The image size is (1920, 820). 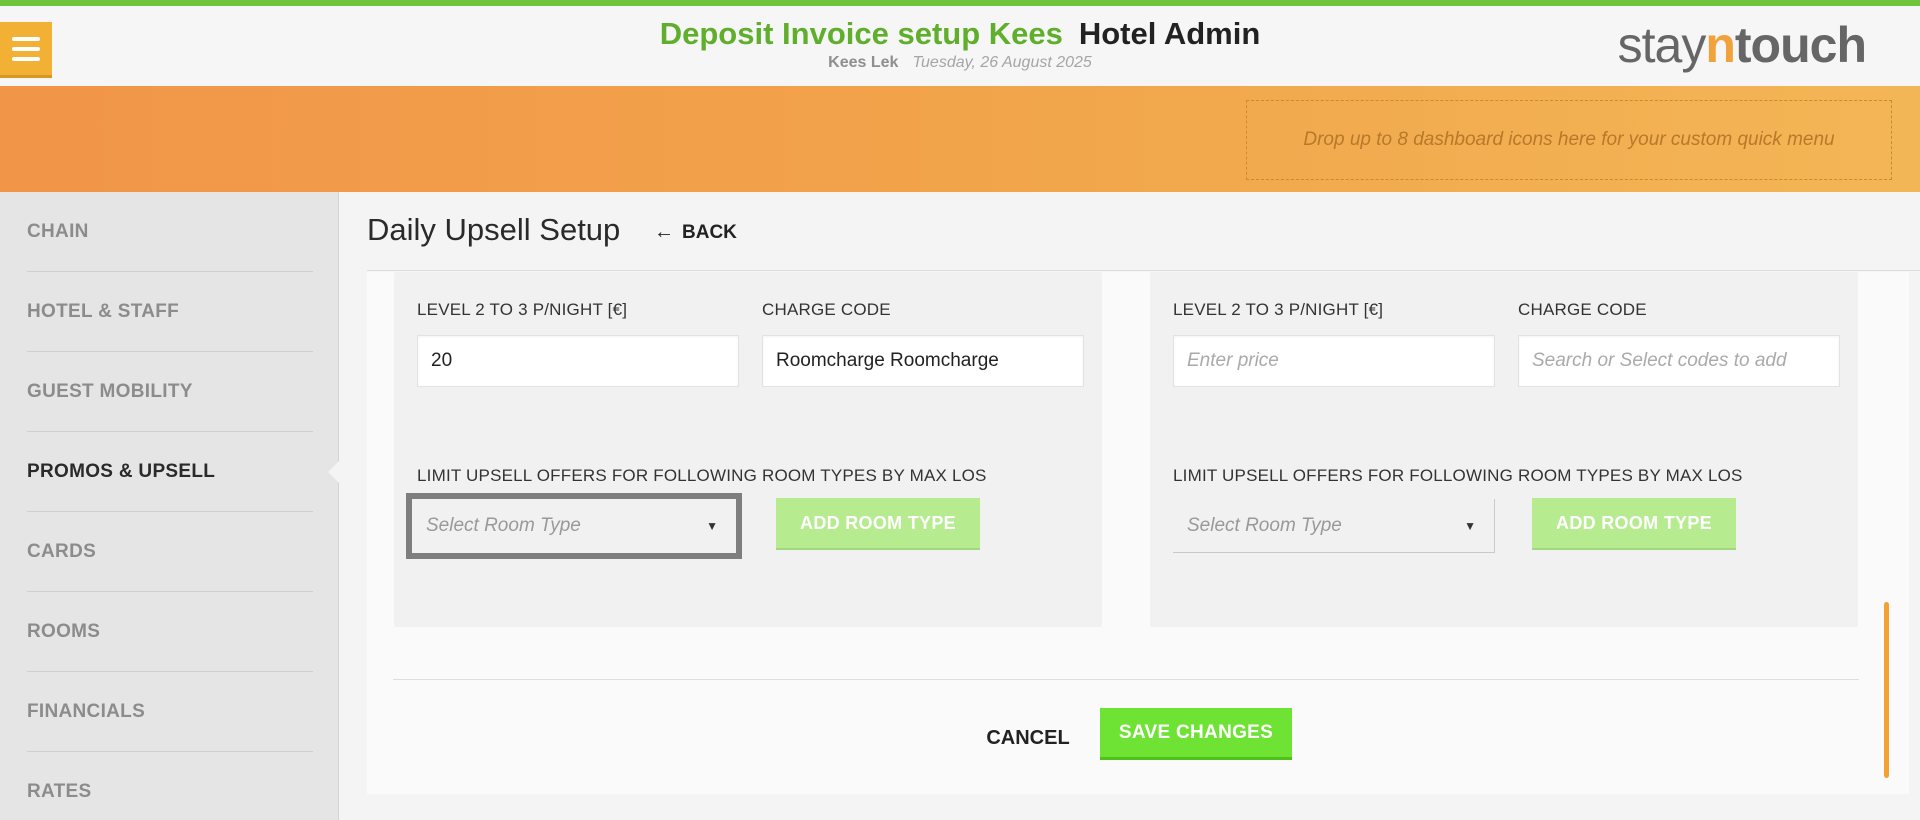 What do you see at coordinates (170, 312) in the screenshot?
I see `sidebar-item-hotel-staff: HOTEL & STAFF` at bounding box center [170, 312].